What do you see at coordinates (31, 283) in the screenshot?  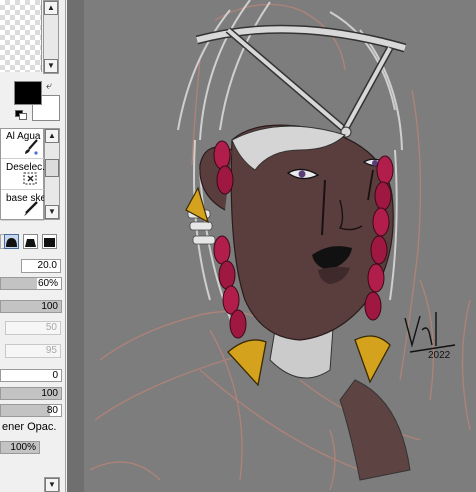 I see `min-size-slider: 60%` at bounding box center [31, 283].